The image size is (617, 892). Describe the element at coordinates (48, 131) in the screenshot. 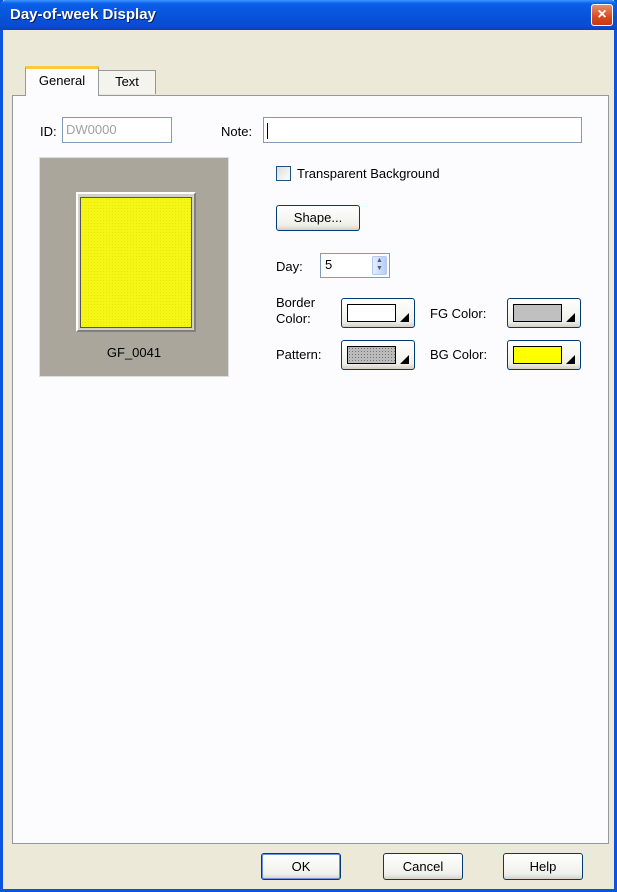

I see `id-label: ID:` at that location.